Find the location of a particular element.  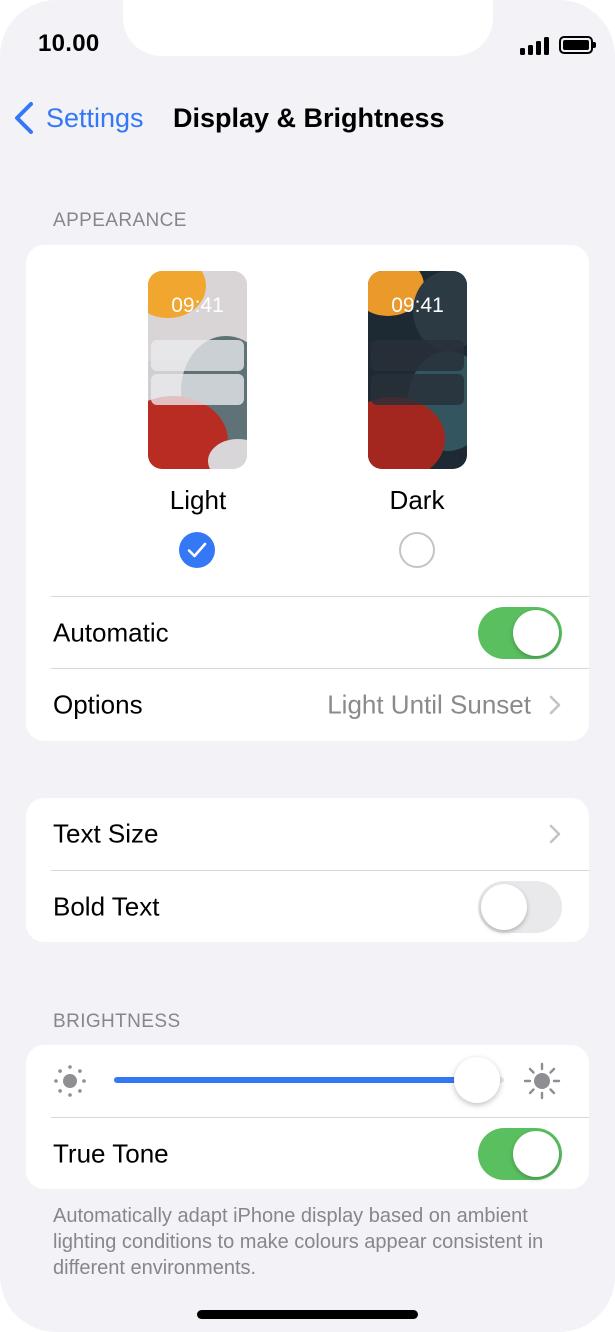

notch is located at coordinates (308, 28).